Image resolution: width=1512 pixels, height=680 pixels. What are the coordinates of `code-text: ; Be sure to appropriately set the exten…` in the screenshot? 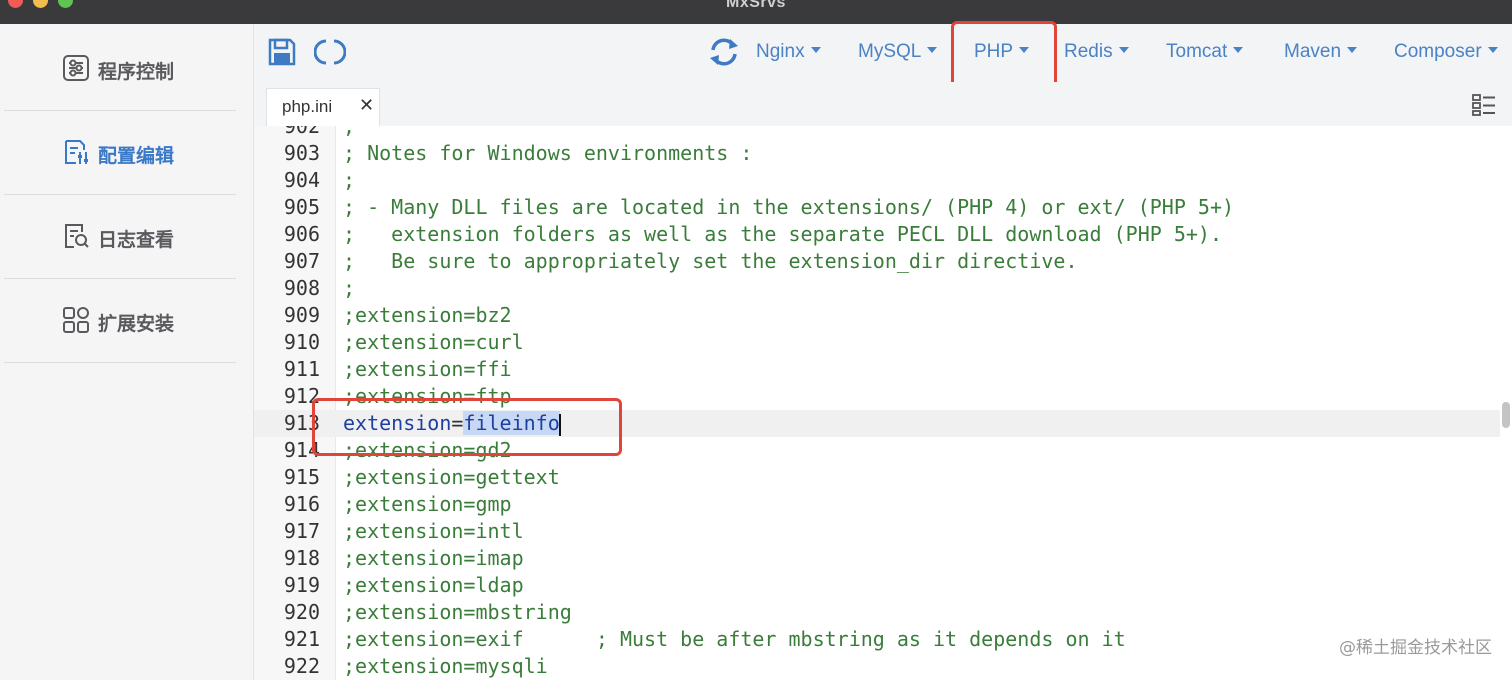 It's located at (710, 261).